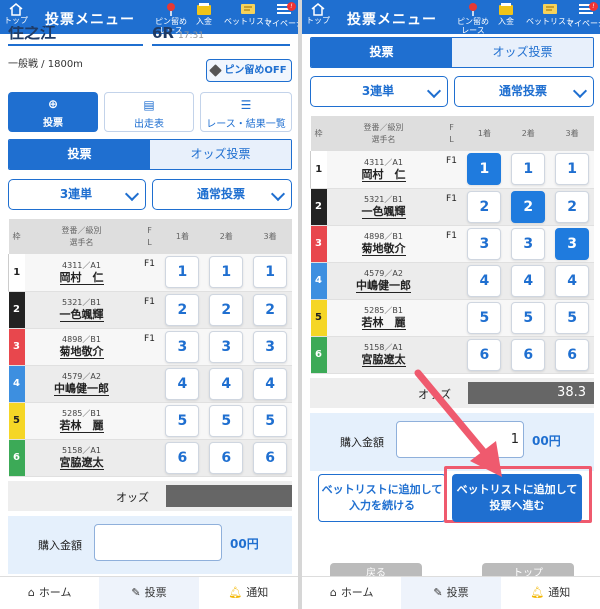 The image size is (600, 609). Describe the element at coordinates (452, 133) in the screenshot. I see `table-header: 枠 登番／級別 選手名 FL 1着 2着 3着` at that location.